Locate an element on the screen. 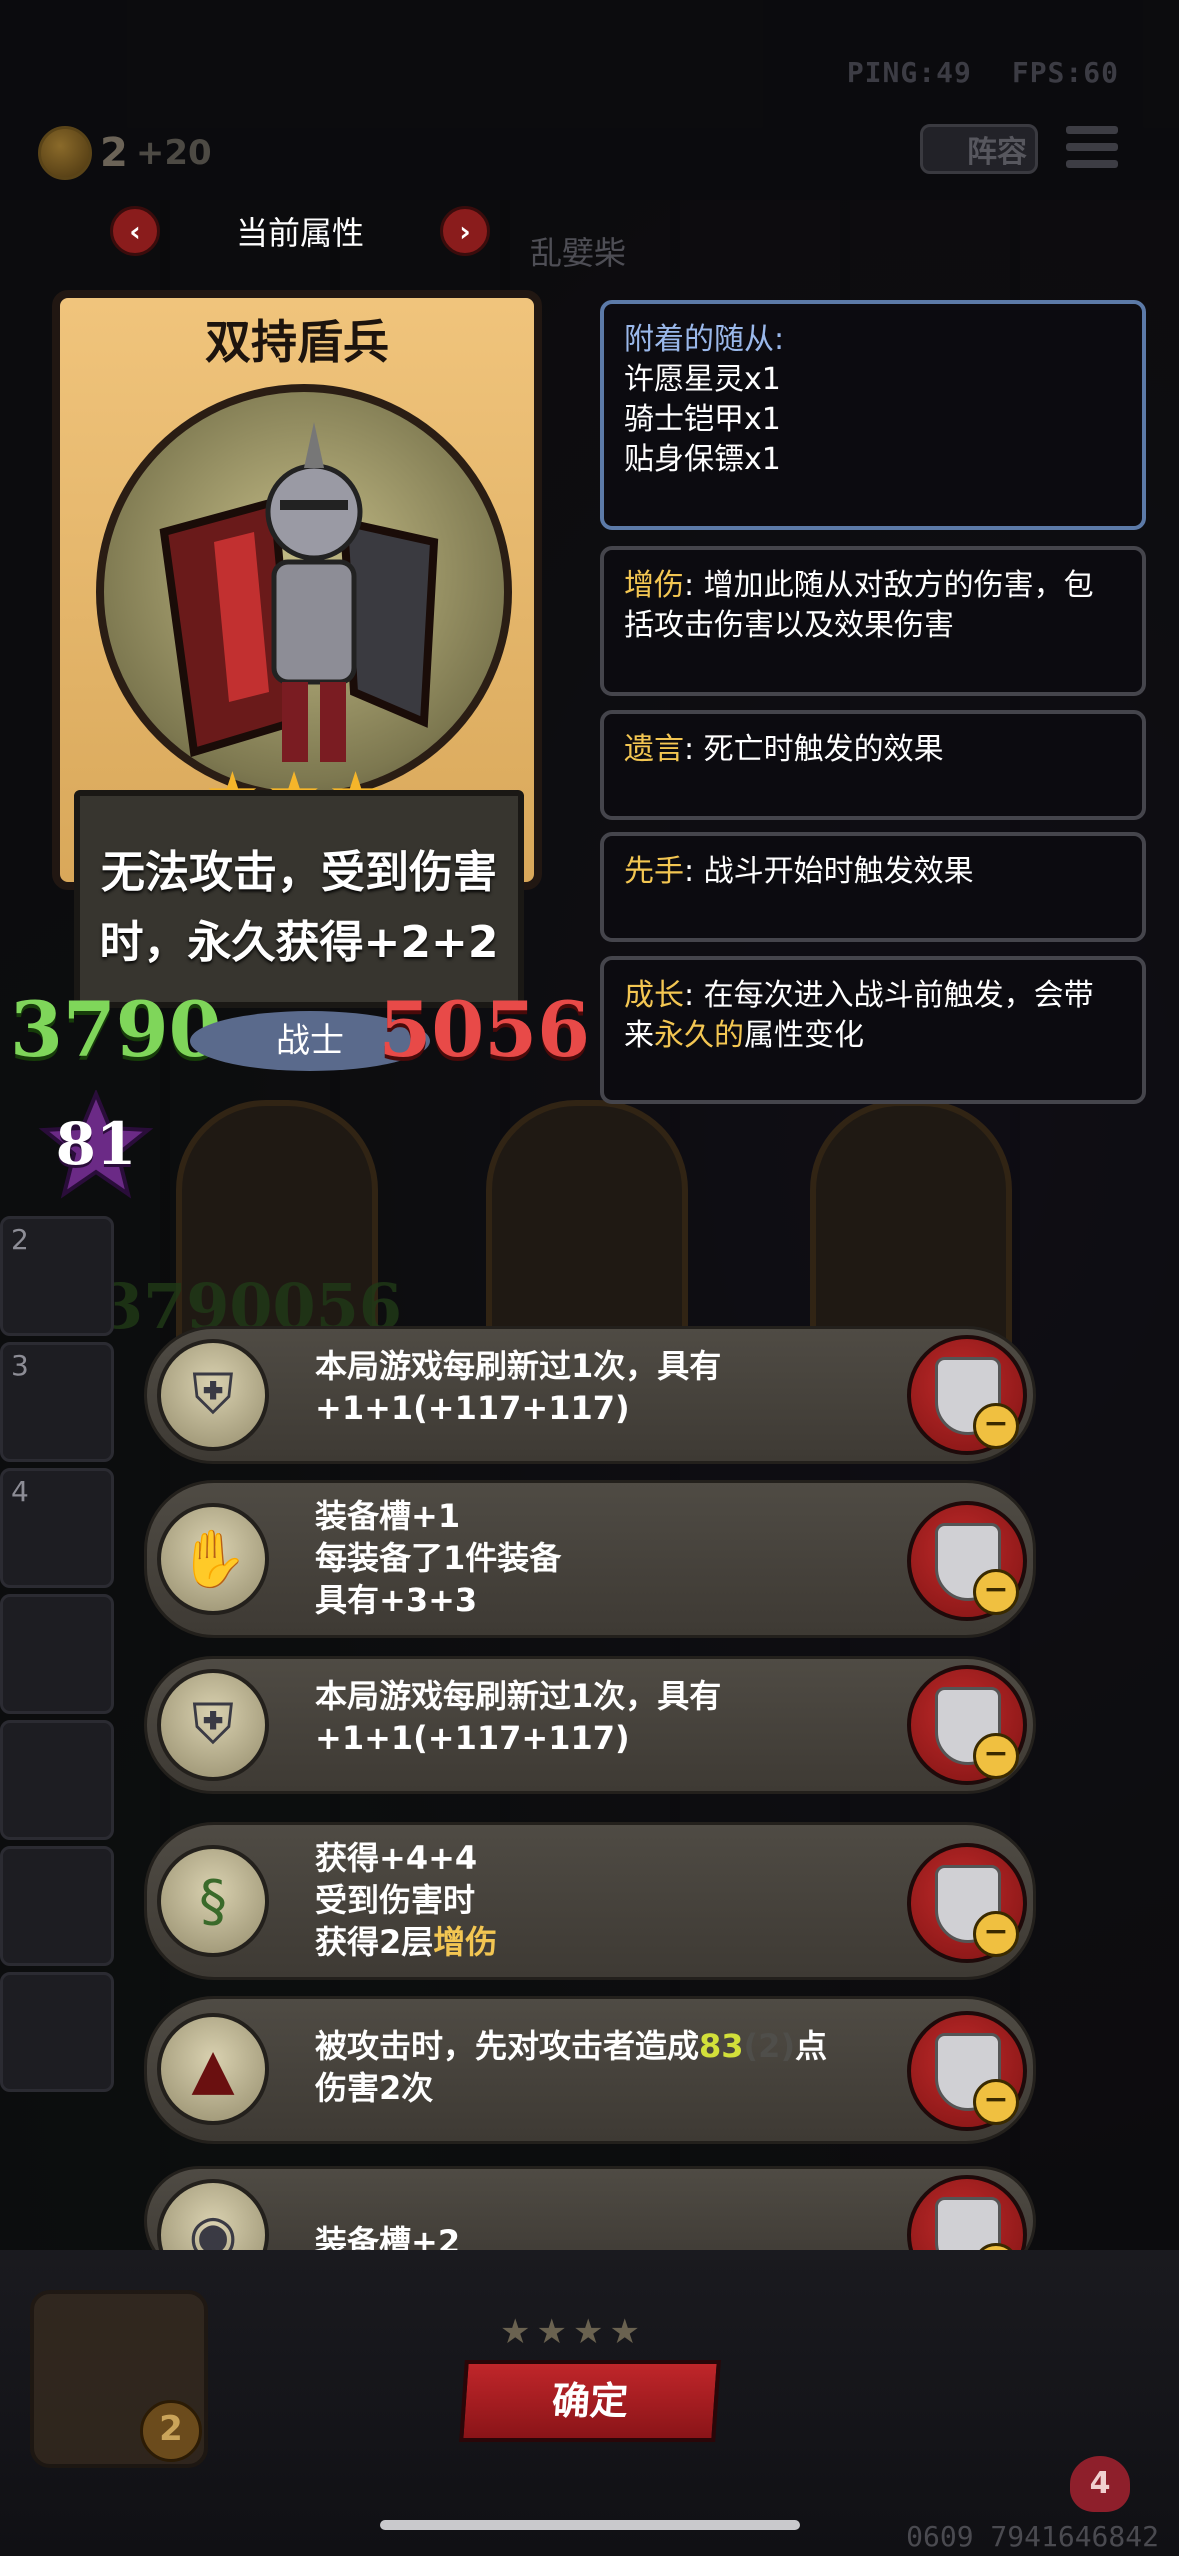 This screenshot has width=1179, height=2556. gold-amount: 2 is located at coordinates (114, 153).